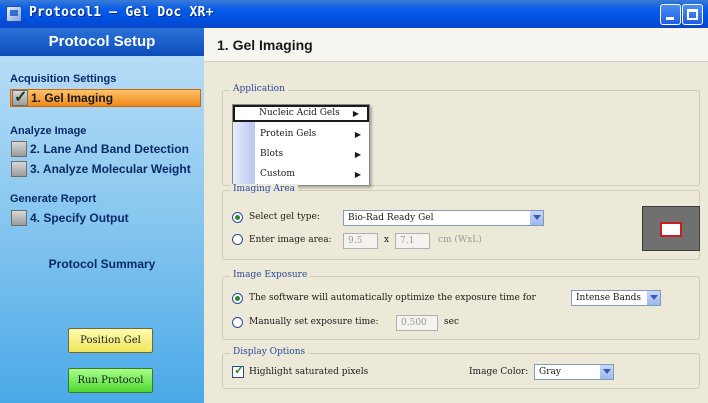 The image size is (708, 403). What do you see at coordinates (269, 352) in the screenshot?
I see `display-options-group-label: Display Options` at bounding box center [269, 352].